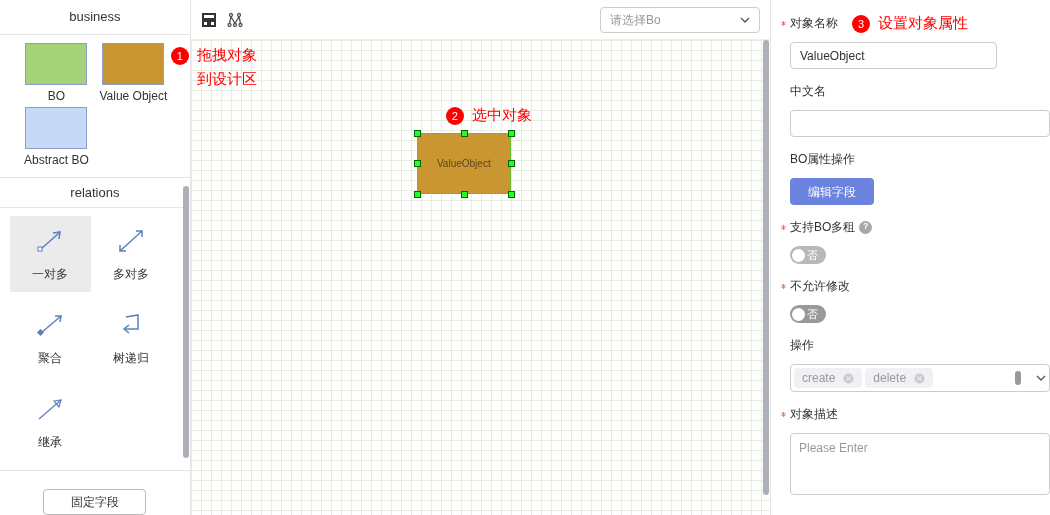 The image size is (1050, 515). Describe the element at coordinates (828, 378) in the screenshot. I see `tag-chip: create` at that location.